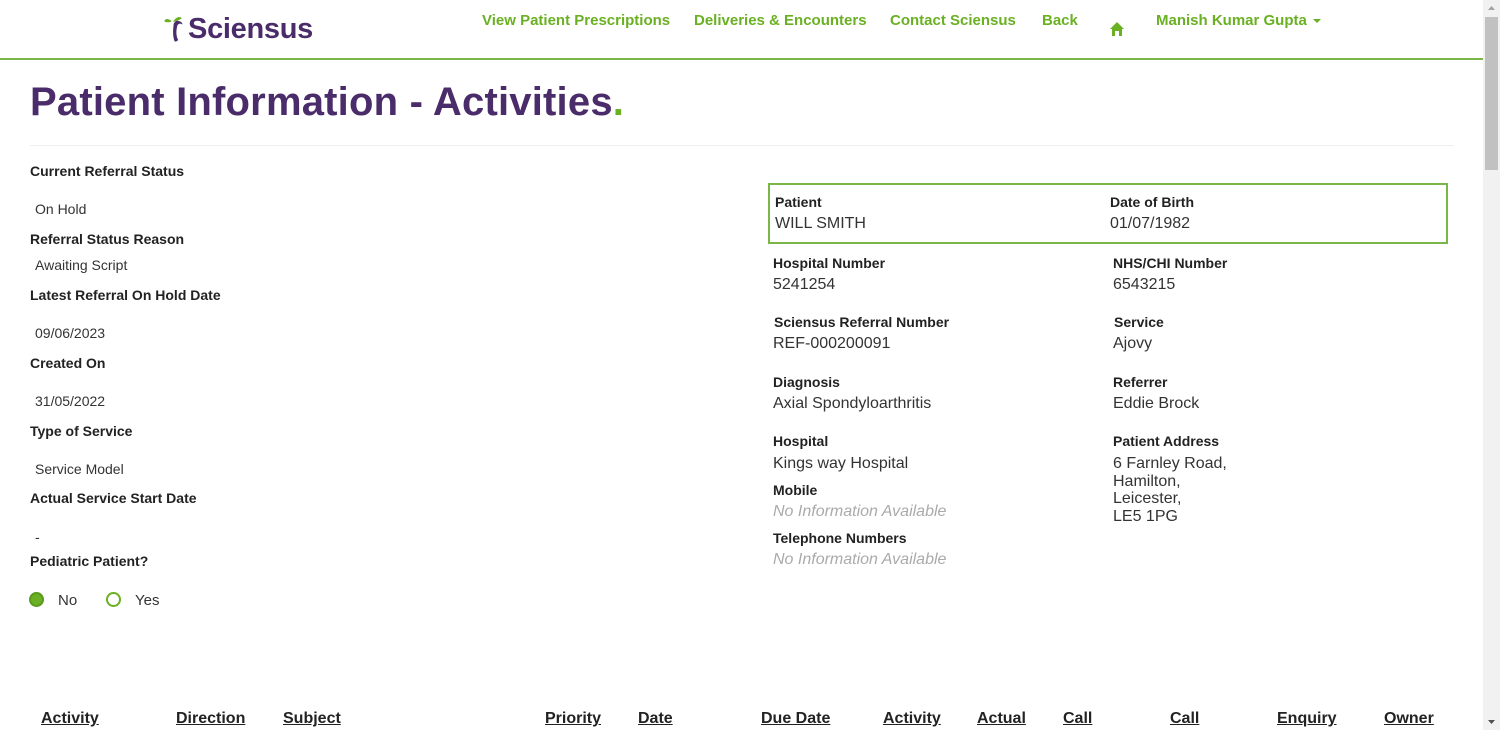  I want to click on hospital-value: Kings way Hospital, so click(841, 463).